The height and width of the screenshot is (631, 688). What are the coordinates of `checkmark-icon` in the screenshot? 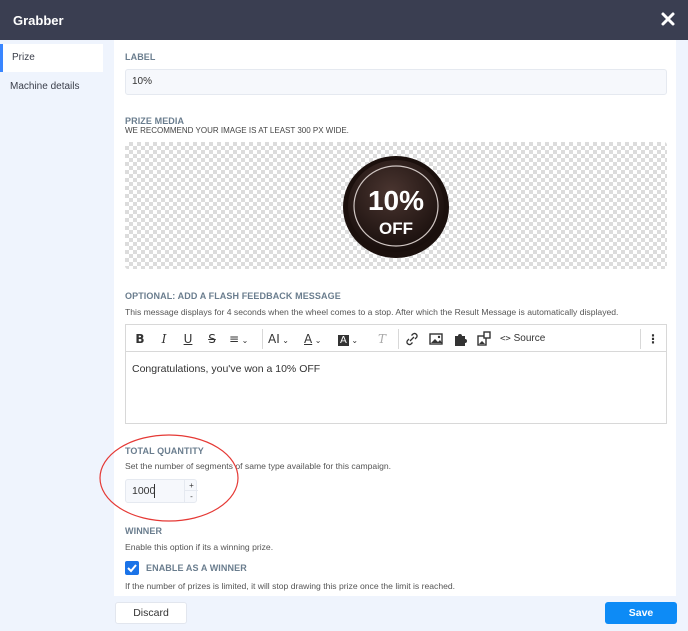 It's located at (132, 568).